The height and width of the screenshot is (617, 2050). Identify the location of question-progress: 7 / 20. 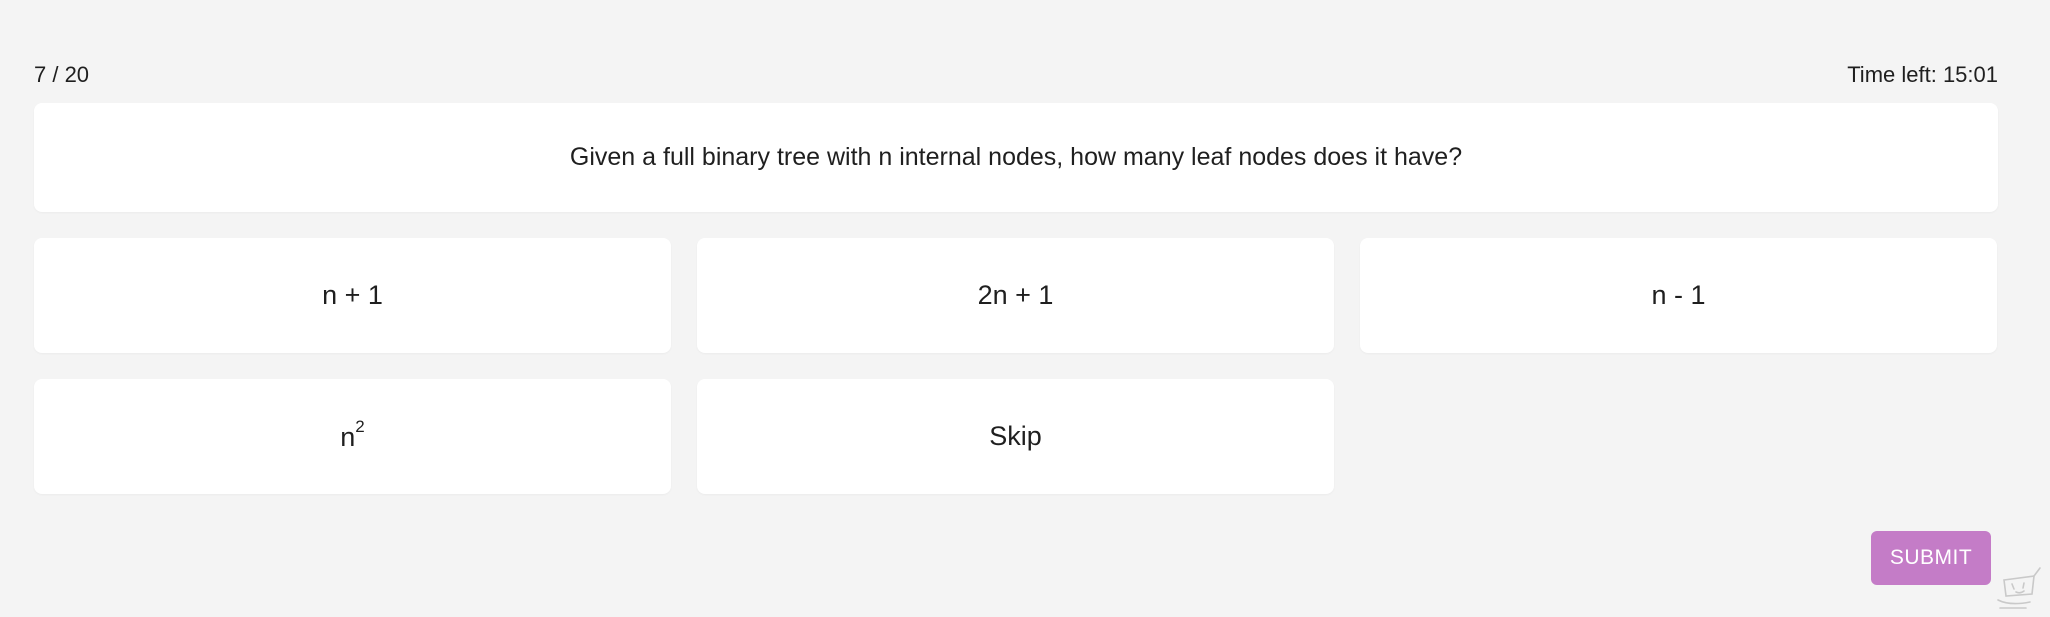
(62, 74).